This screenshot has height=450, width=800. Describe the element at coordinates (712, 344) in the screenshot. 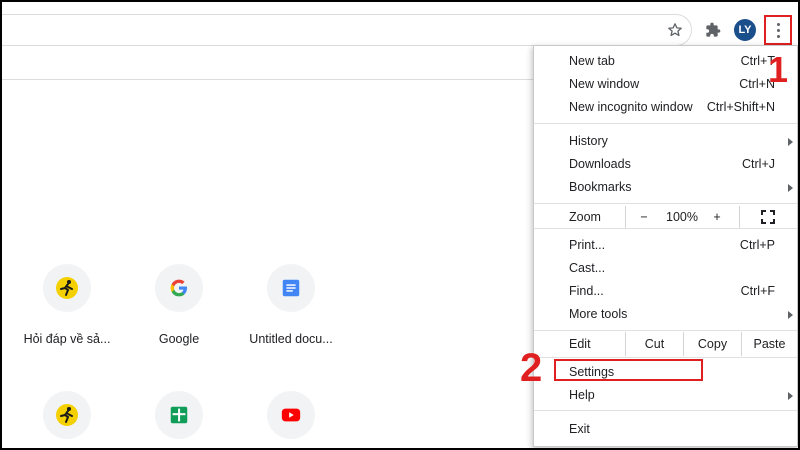

I see `copy-button: Copy` at that location.